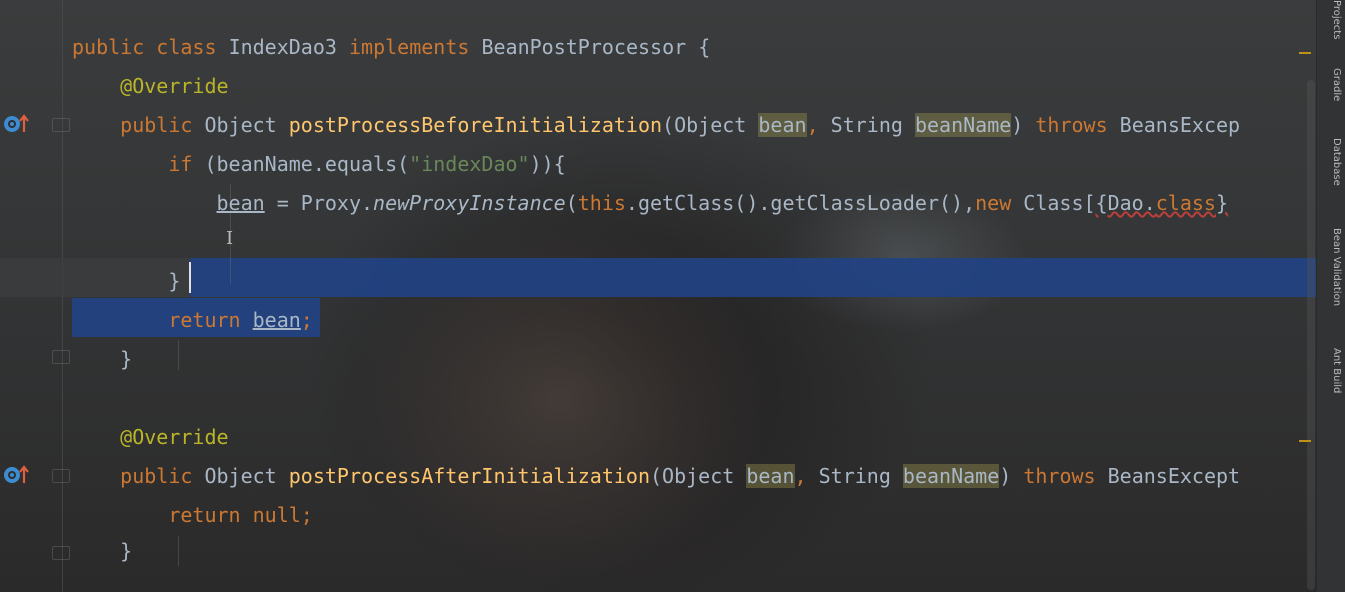 This screenshot has height=592, width=1345. Describe the element at coordinates (126, 359) in the screenshot. I see `code-line-9: }` at that location.